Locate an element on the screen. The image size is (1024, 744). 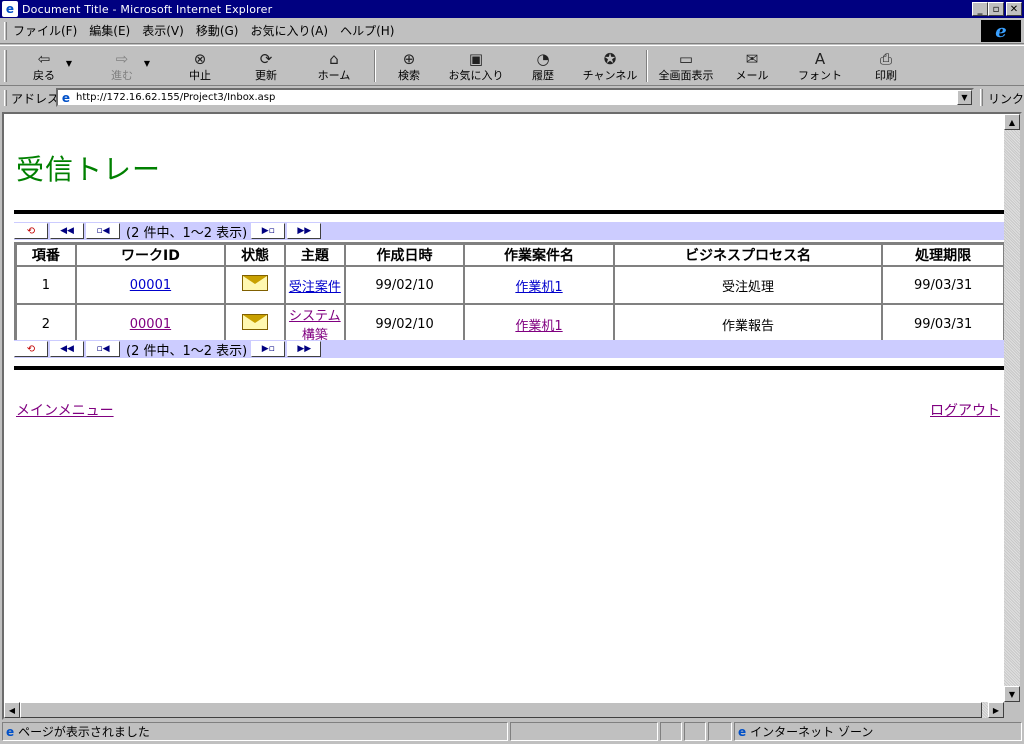
favorites-button: ▣ お気に入り is located at coordinates (476, 67).